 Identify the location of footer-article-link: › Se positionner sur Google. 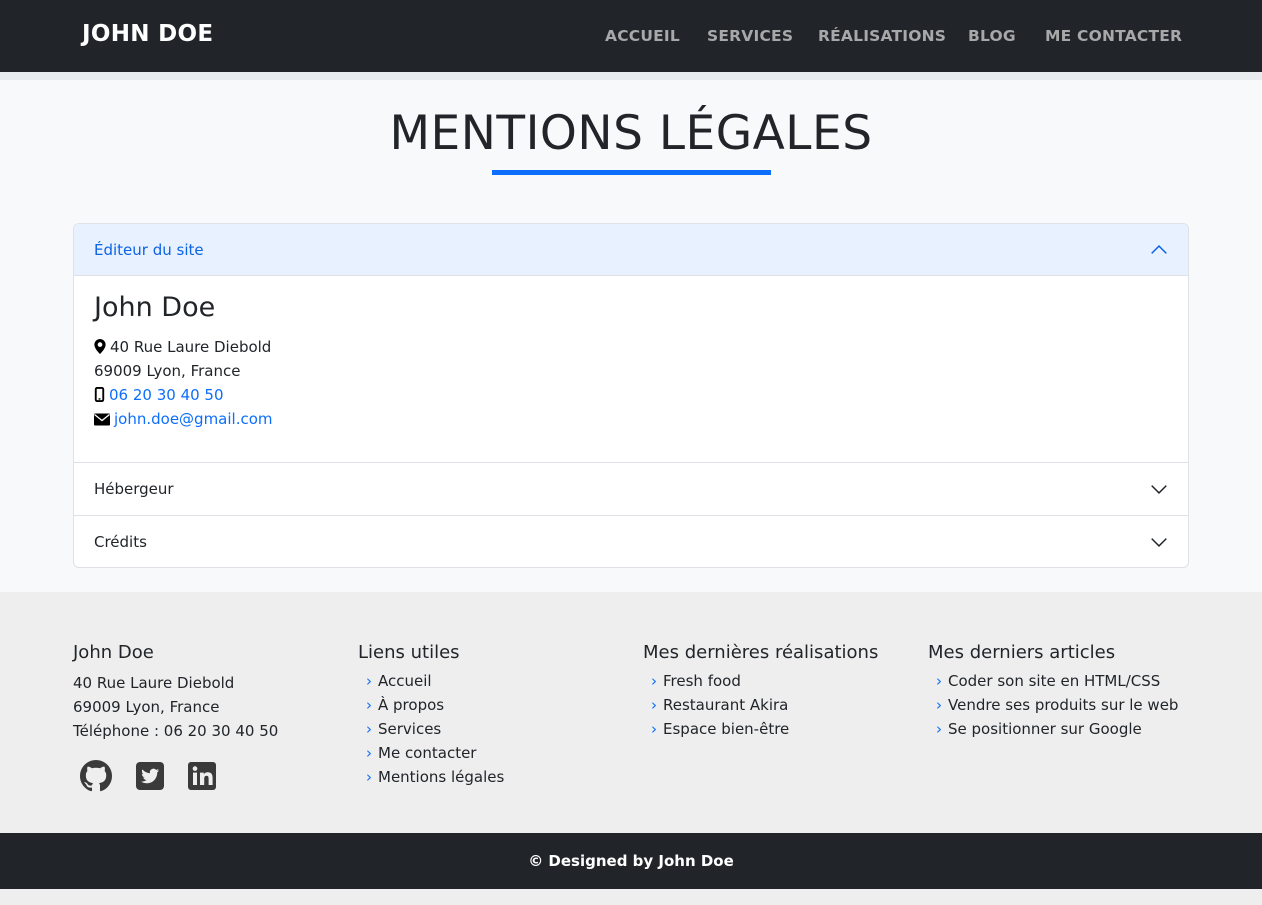
(1058, 729).